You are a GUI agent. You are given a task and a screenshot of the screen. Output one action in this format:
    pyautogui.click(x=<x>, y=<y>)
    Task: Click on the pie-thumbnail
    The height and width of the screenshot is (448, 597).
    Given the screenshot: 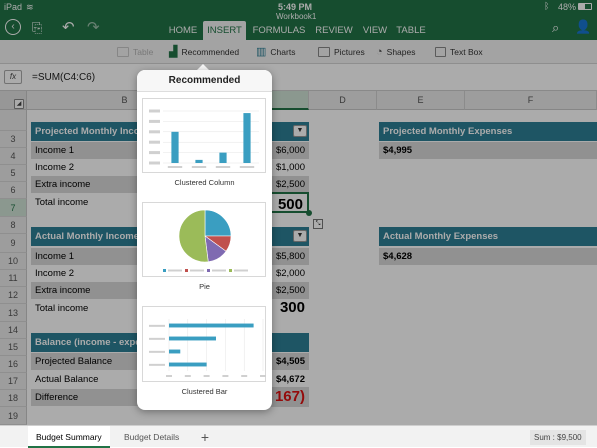 What is the action you would take?
    pyautogui.click(x=204, y=239)
    